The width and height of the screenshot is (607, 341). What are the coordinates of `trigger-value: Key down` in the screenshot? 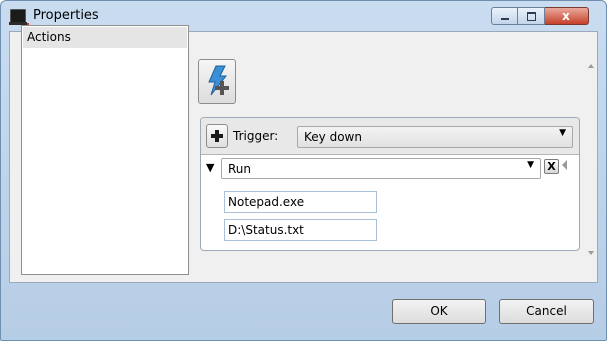 It's located at (333, 137).